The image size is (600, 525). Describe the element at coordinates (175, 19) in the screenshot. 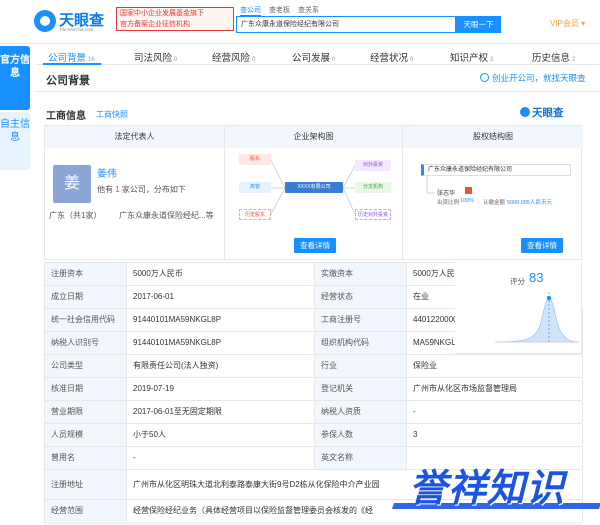

I see `official-badge: 国家中小企业发展基金旗下 官方备案企业征信机构` at that location.